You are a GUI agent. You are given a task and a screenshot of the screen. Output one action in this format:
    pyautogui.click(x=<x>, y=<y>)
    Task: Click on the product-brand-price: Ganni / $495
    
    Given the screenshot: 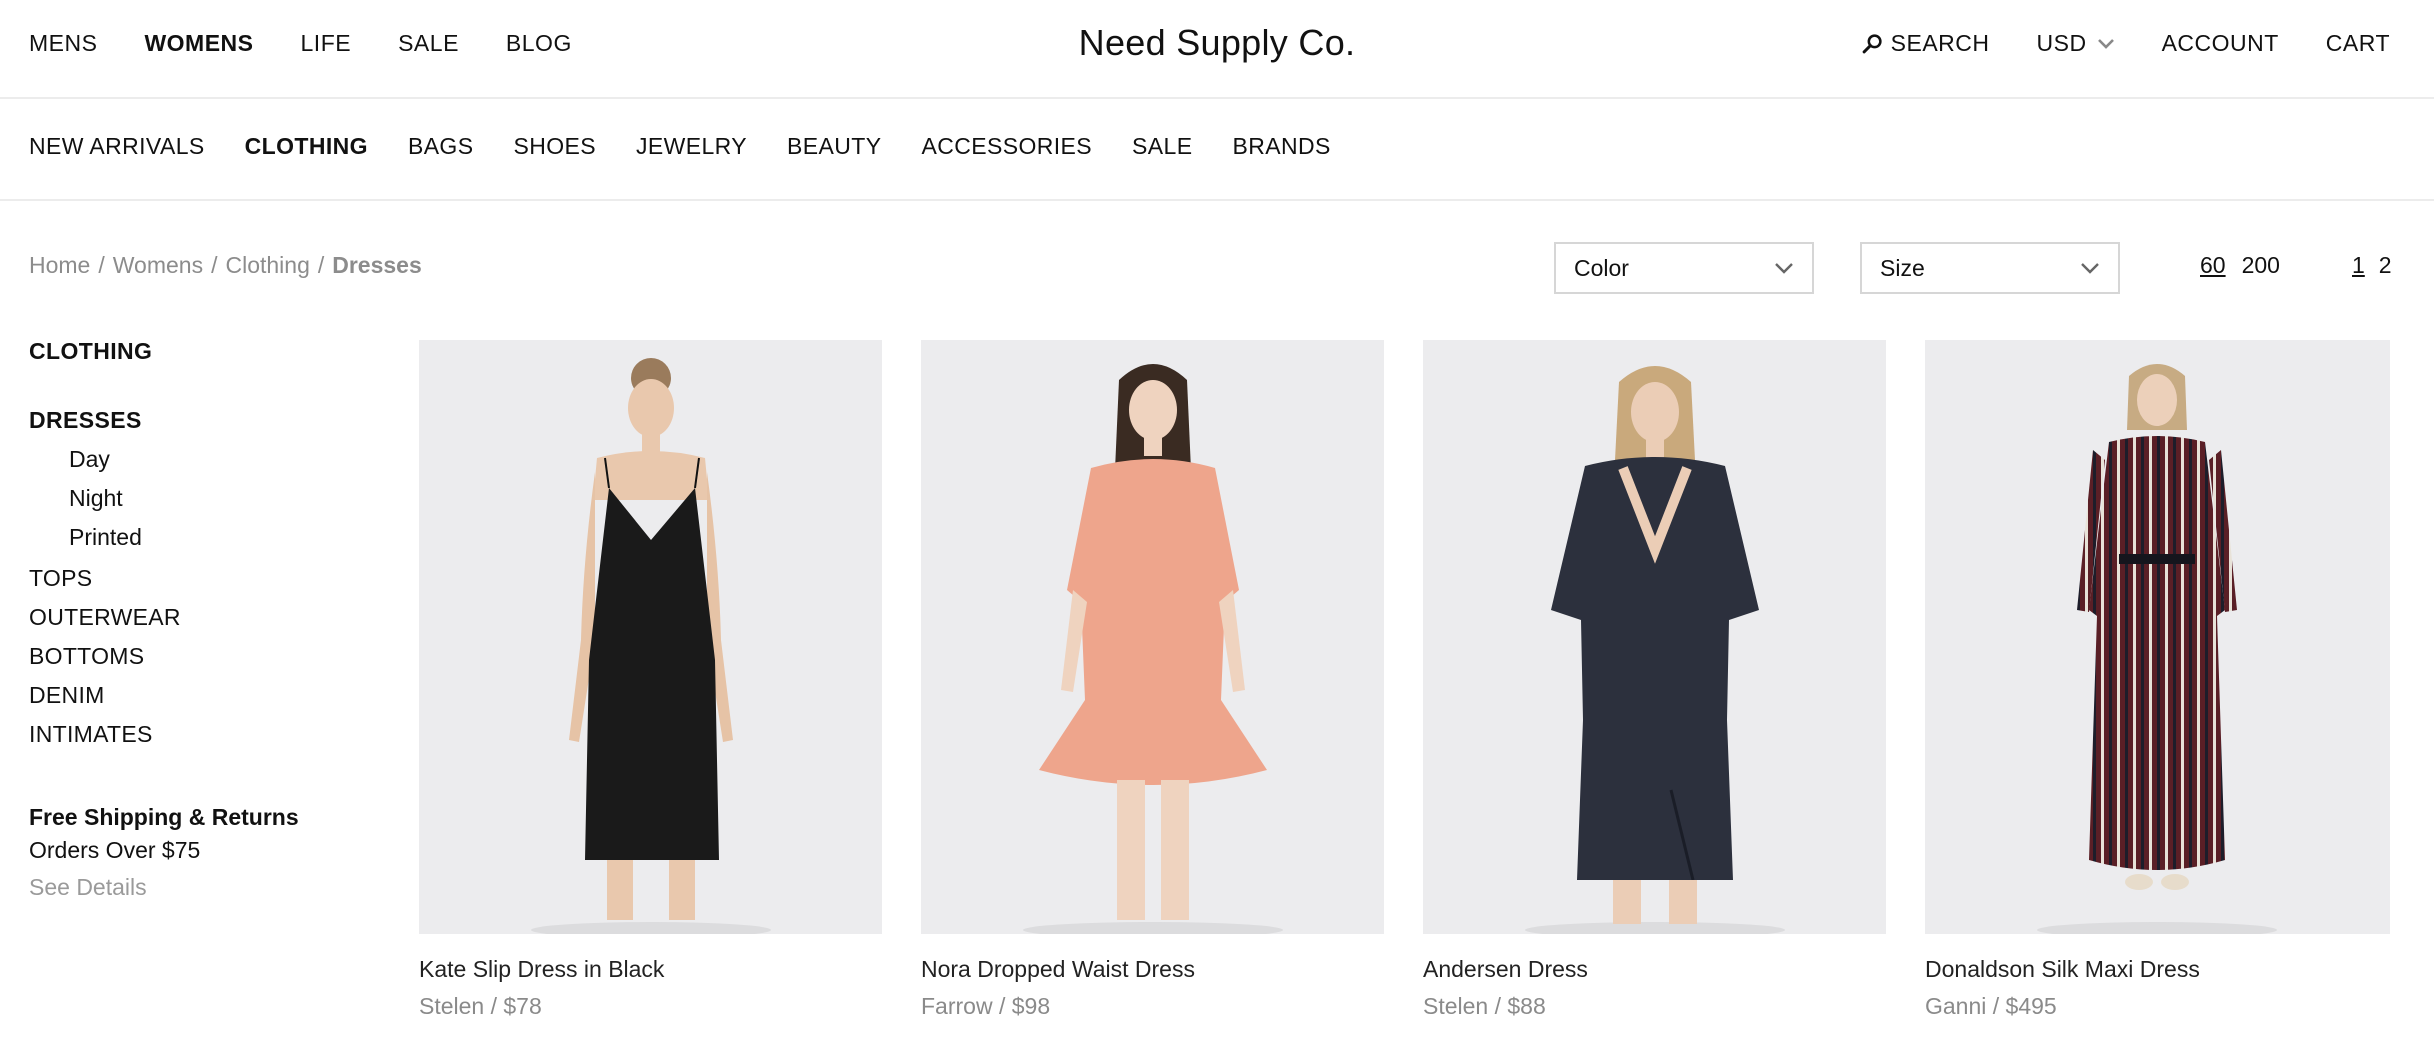 What is the action you would take?
    pyautogui.click(x=1991, y=1006)
    